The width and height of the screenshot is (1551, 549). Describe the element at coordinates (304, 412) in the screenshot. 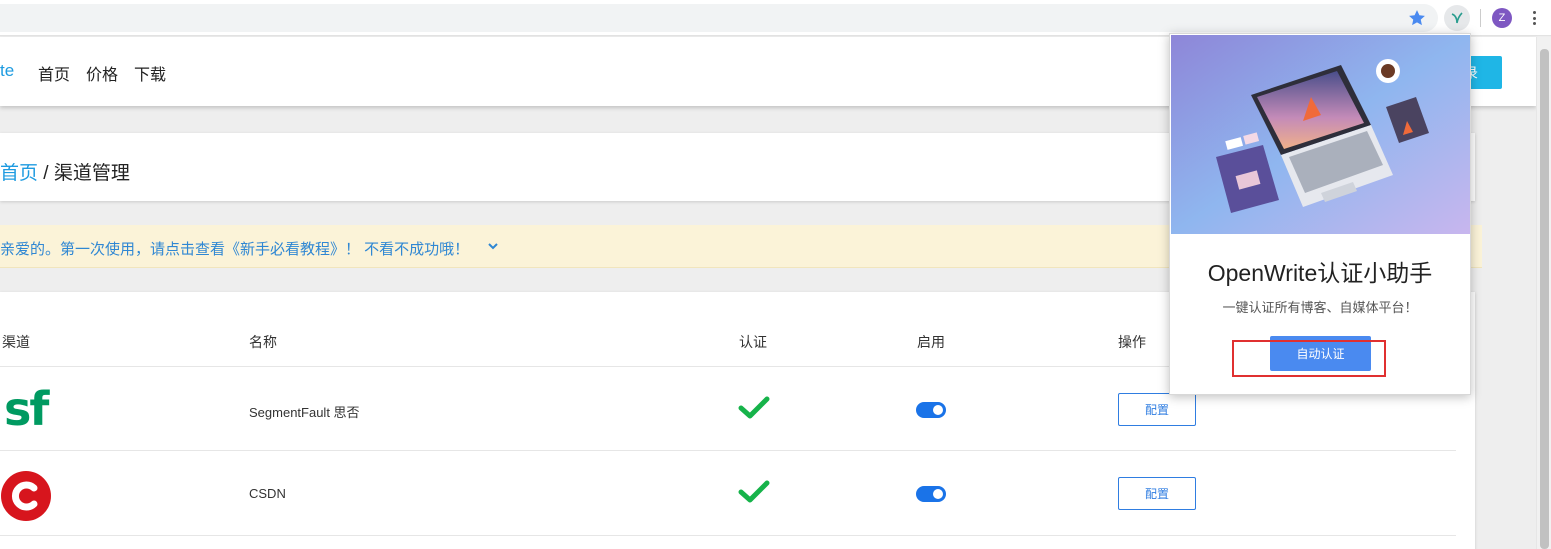

I see `channel-name: SegmentFault 思否` at that location.